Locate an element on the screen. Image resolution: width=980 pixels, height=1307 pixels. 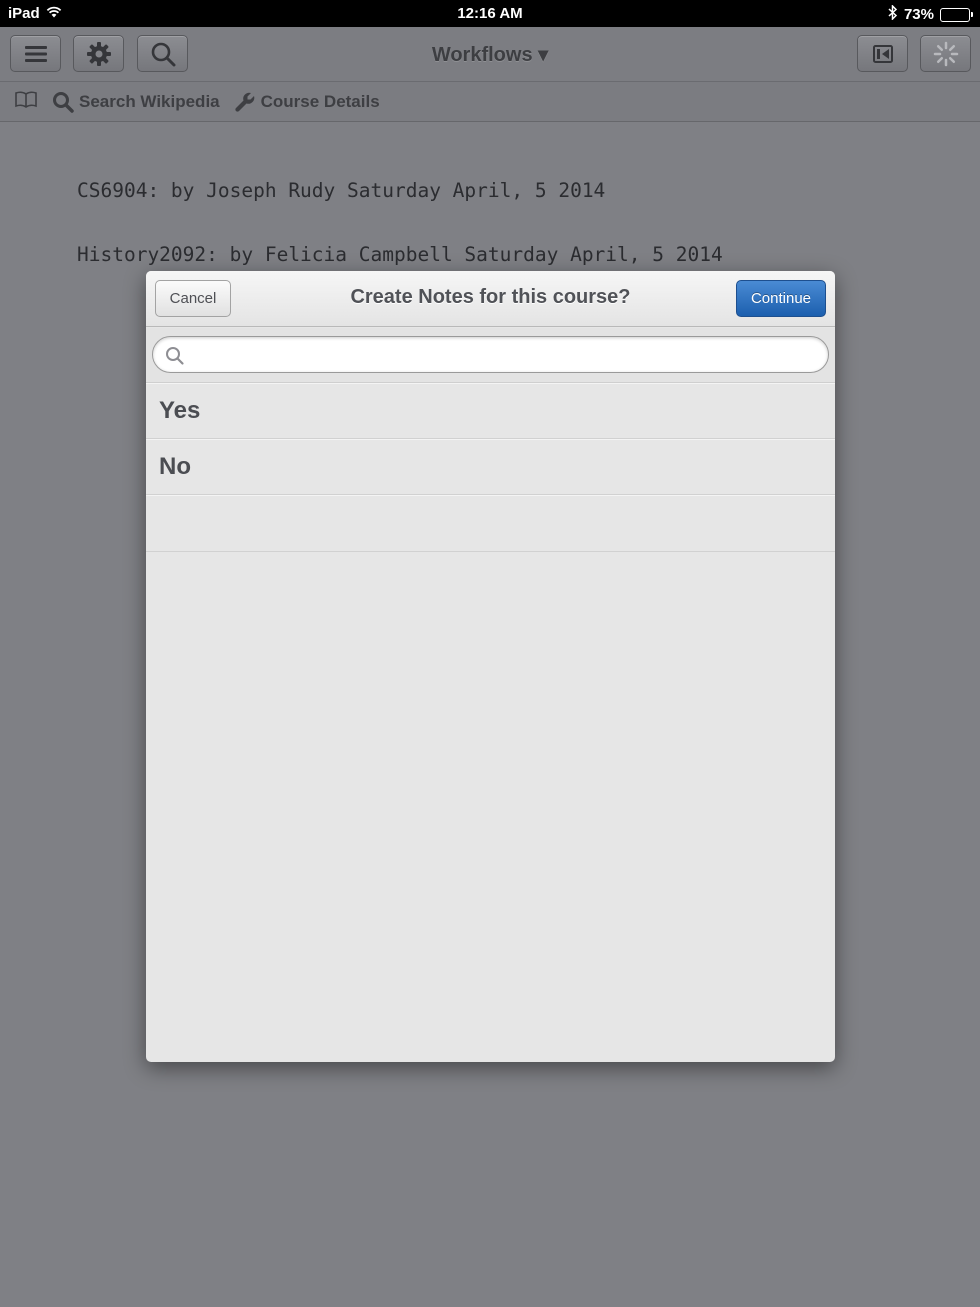
dialog-search-box is located at coordinates (490, 354).